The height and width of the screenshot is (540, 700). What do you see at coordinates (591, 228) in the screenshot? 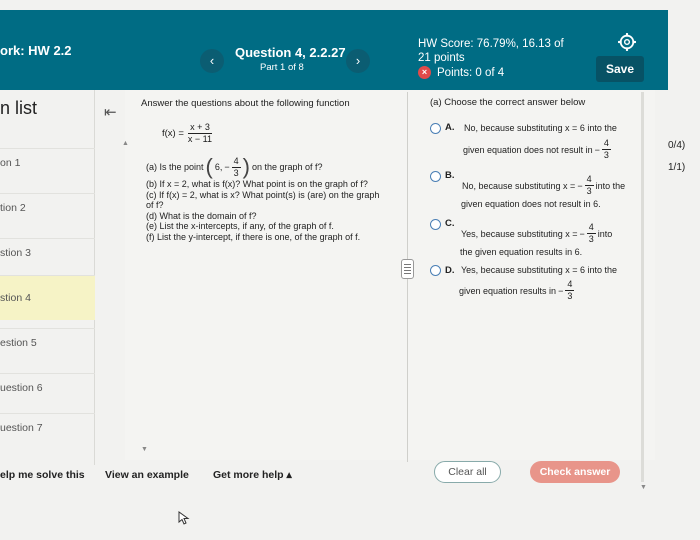
I see `choice-c-numerator: 4` at bounding box center [591, 228].